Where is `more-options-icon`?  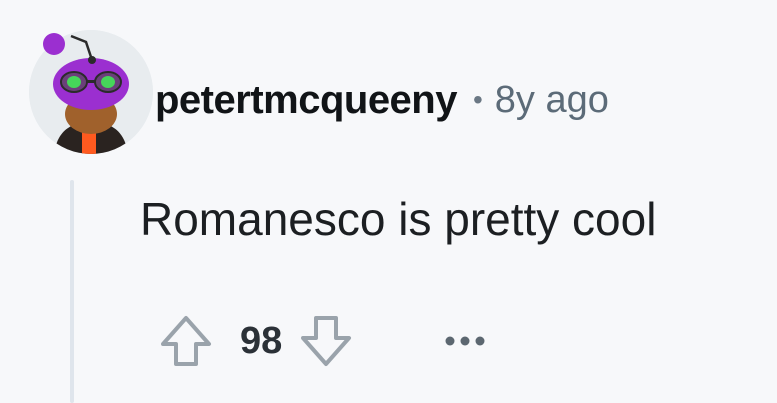
more-options-icon is located at coordinates (465, 341).